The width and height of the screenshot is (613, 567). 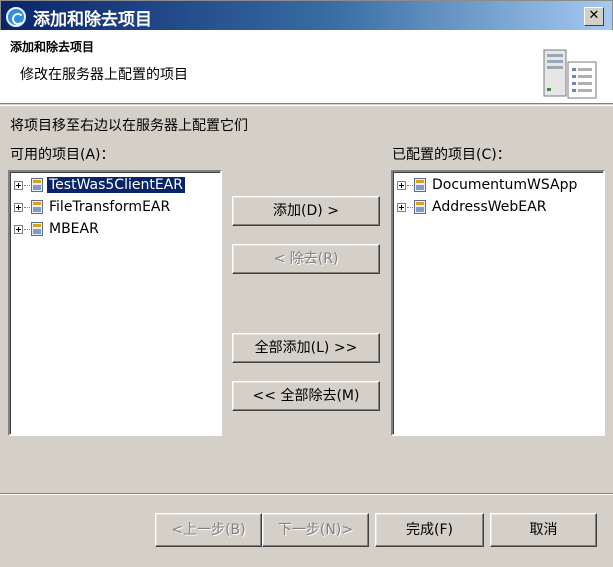 I want to click on instruction-text: 将项目移至右边以在服务器上配置它们, so click(x=129, y=126).